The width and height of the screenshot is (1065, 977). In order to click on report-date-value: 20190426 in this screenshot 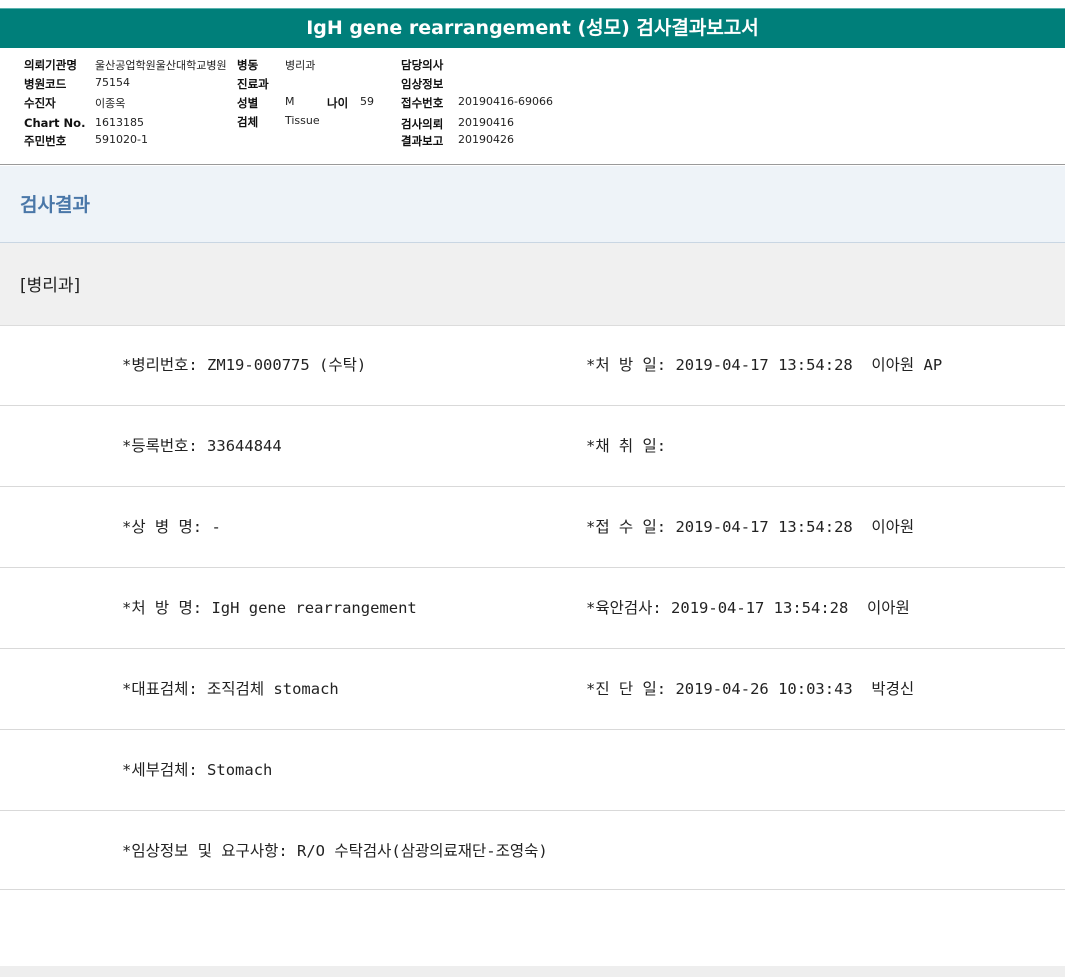, I will do `click(486, 139)`.